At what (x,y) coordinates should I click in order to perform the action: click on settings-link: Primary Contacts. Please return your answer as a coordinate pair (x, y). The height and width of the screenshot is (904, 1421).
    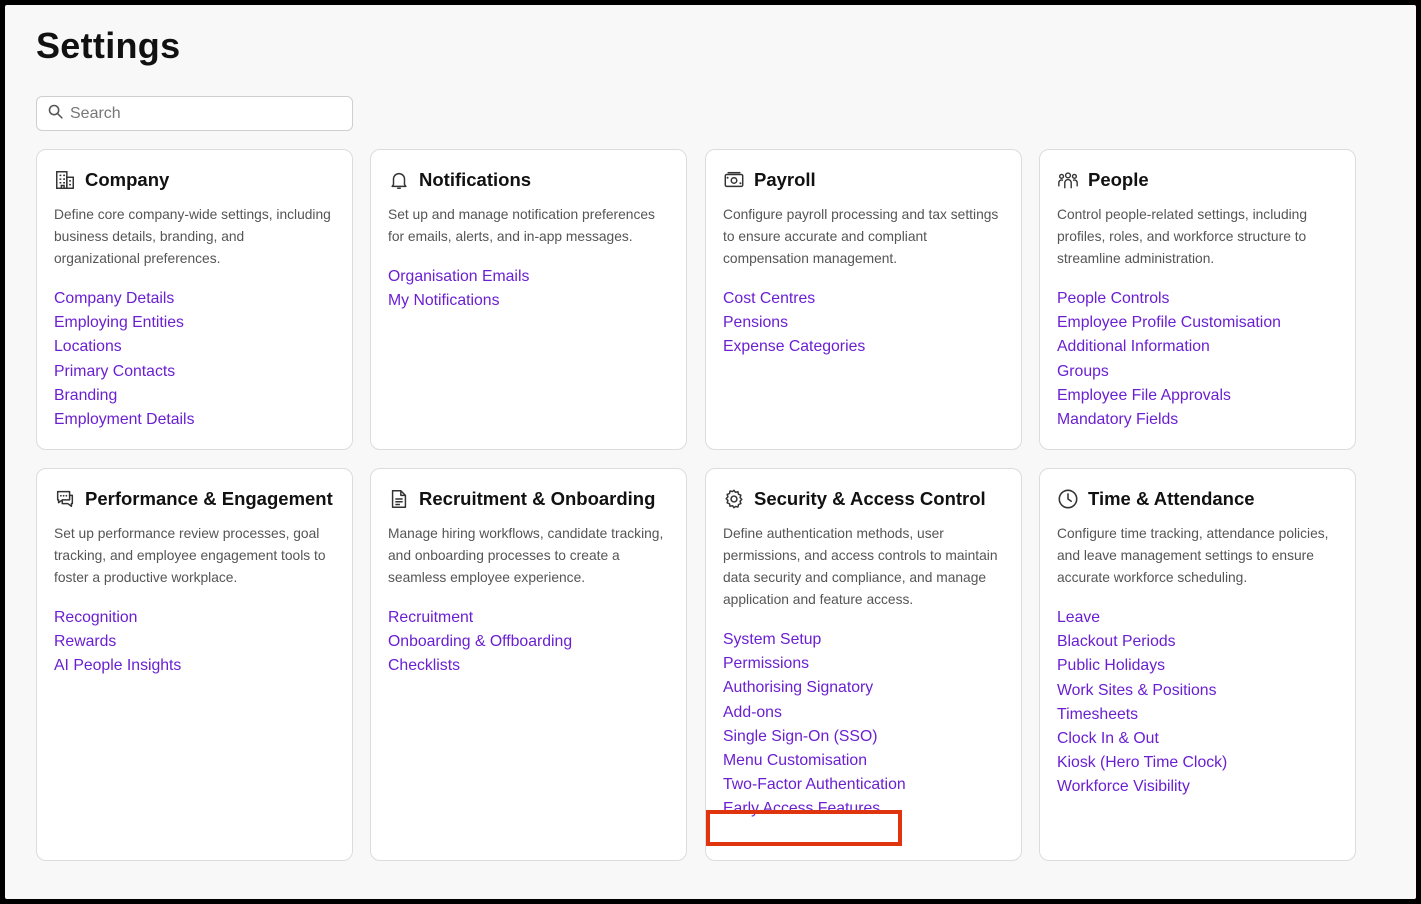
    Looking at the image, I should click on (114, 372).